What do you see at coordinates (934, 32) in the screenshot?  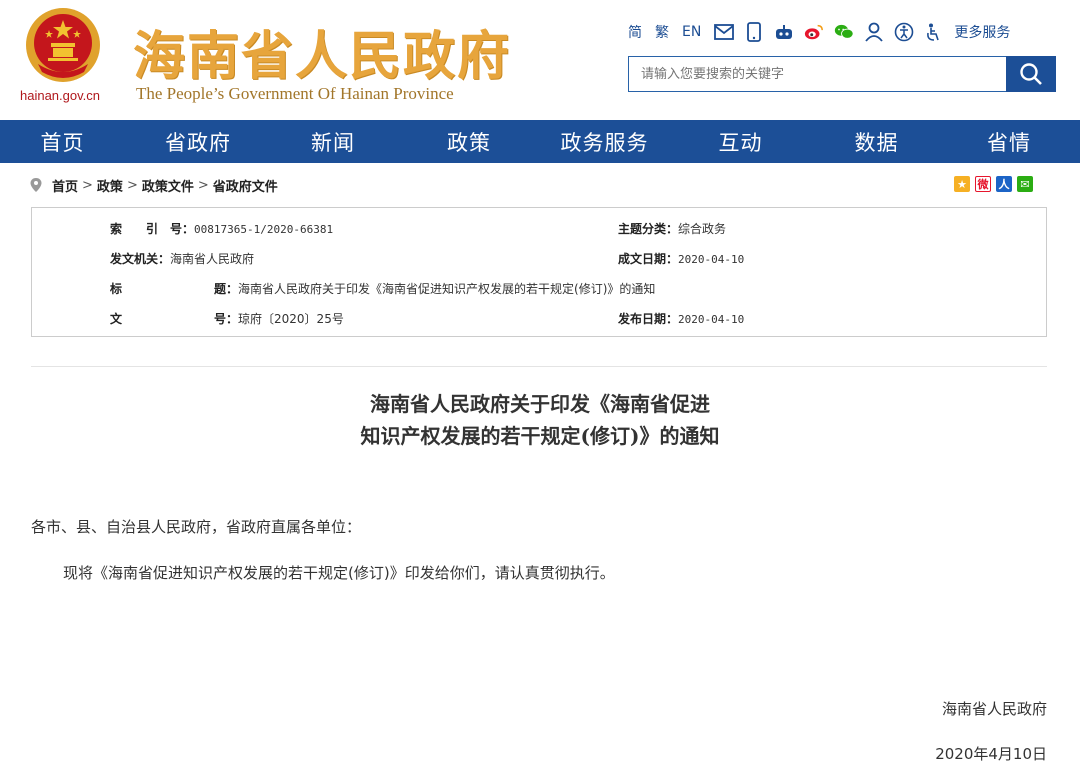 I see `elder-mode-icon` at bounding box center [934, 32].